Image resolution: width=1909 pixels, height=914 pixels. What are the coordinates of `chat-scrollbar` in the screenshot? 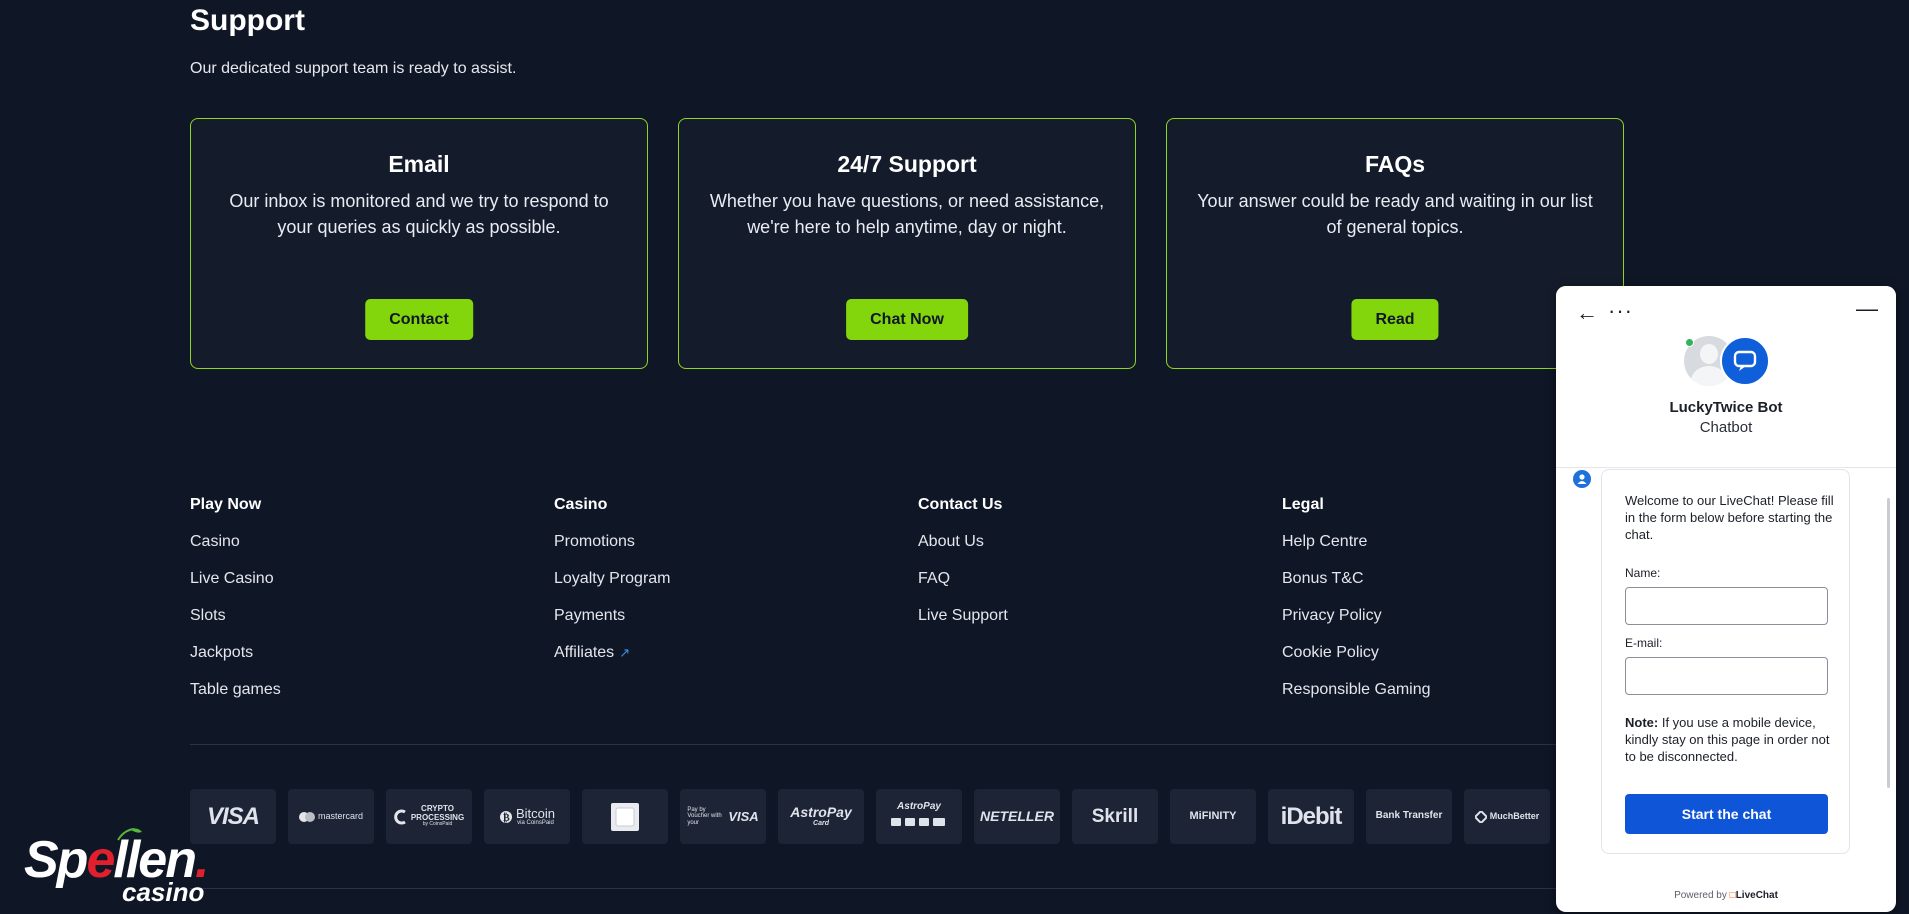 It's located at (1888, 643).